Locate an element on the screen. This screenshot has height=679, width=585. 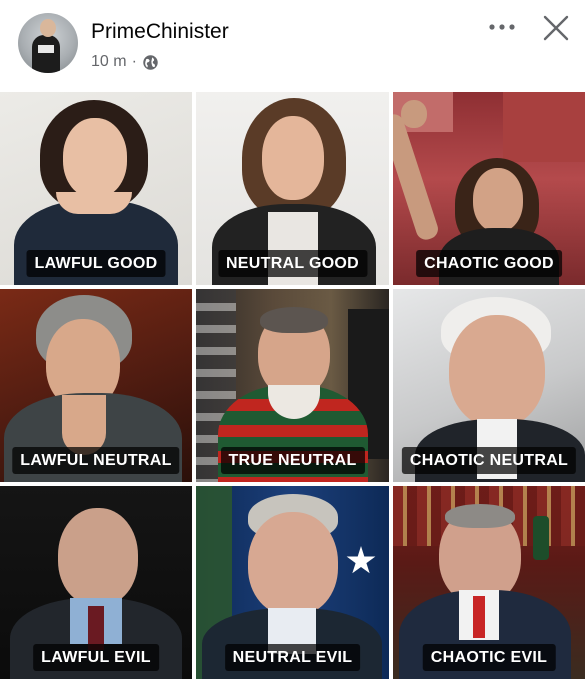
label-neutral-evil: NEUTRAL EVIL is located at coordinates (292, 657).